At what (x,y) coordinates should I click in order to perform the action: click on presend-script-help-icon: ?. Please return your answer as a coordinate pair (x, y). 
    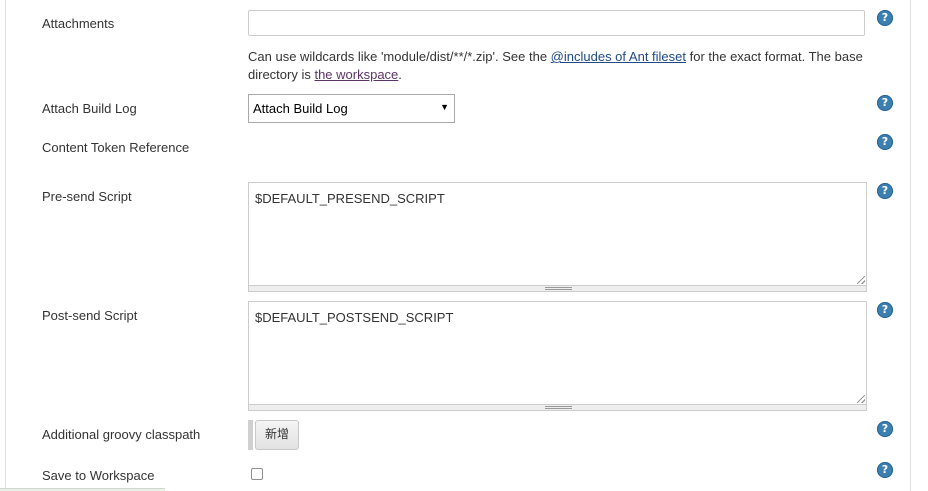
    Looking at the image, I should click on (885, 191).